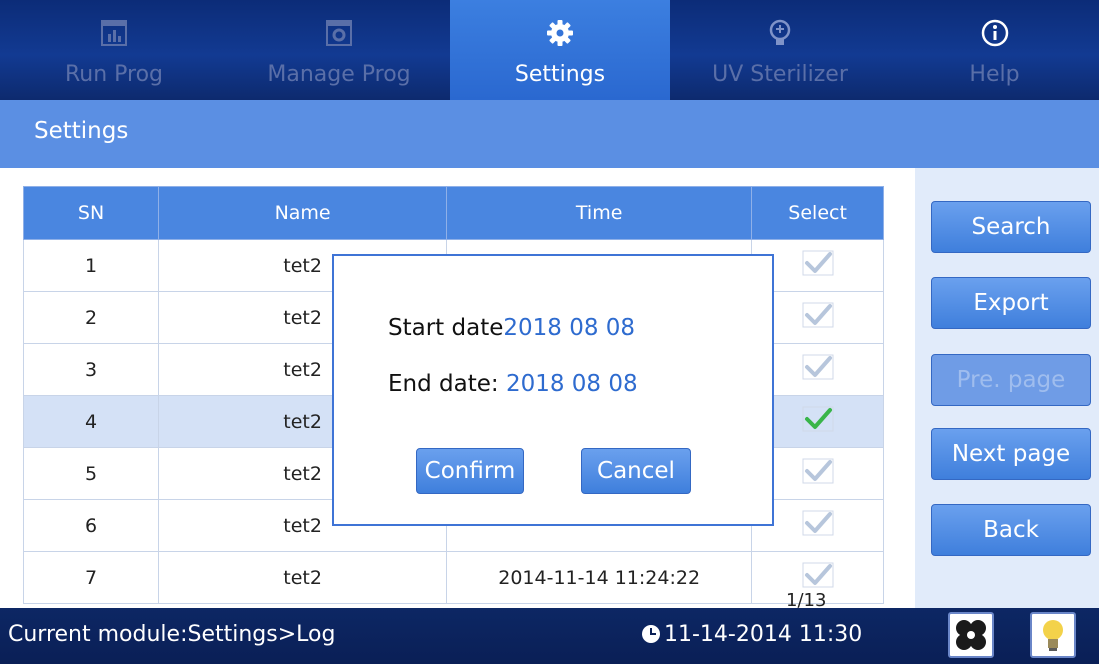 This screenshot has width=1099, height=664. What do you see at coordinates (91, 369) in the screenshot?
I see `cell-sn: 3` at bounding box center [91, 369].